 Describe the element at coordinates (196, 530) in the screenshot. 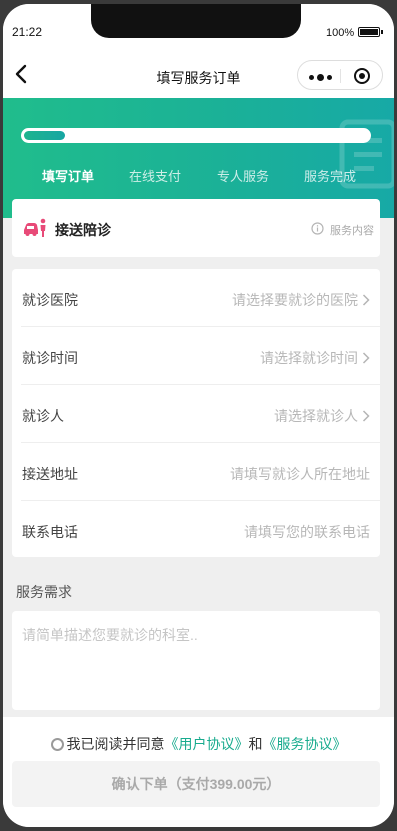

I see `form-row-phone: 联系电话 请填写您的联系电话` at that location.